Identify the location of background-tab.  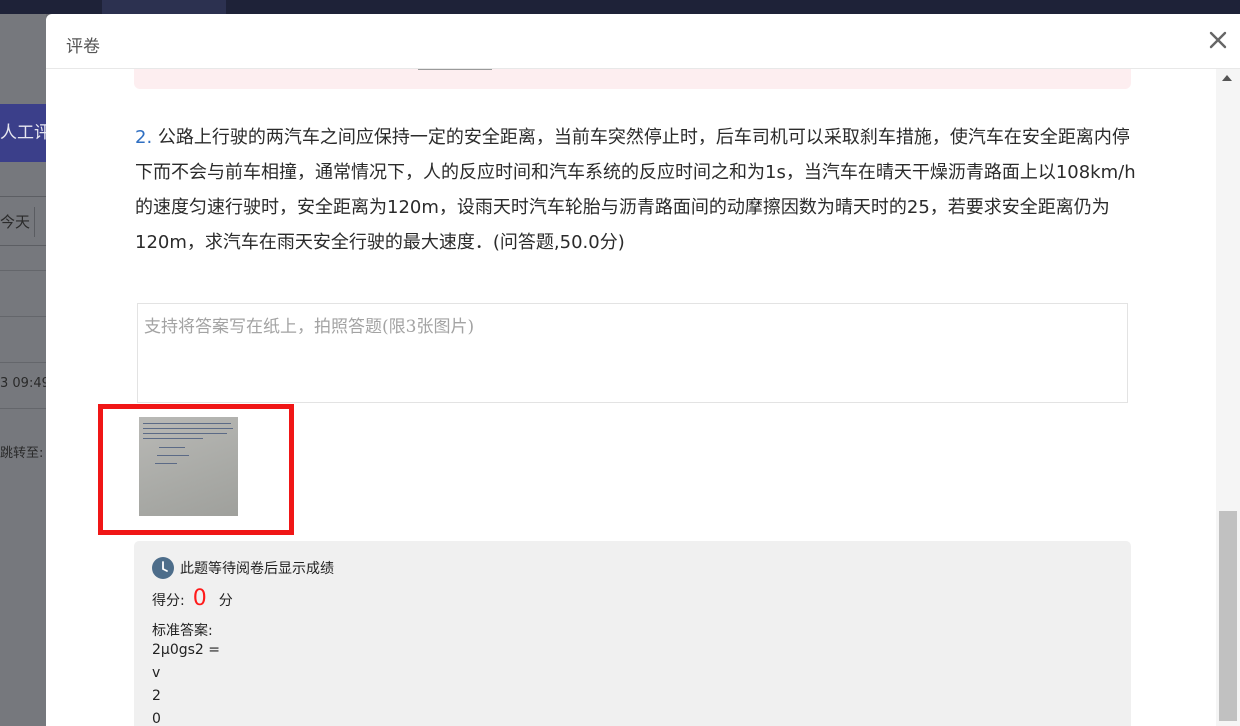
(164, 7).